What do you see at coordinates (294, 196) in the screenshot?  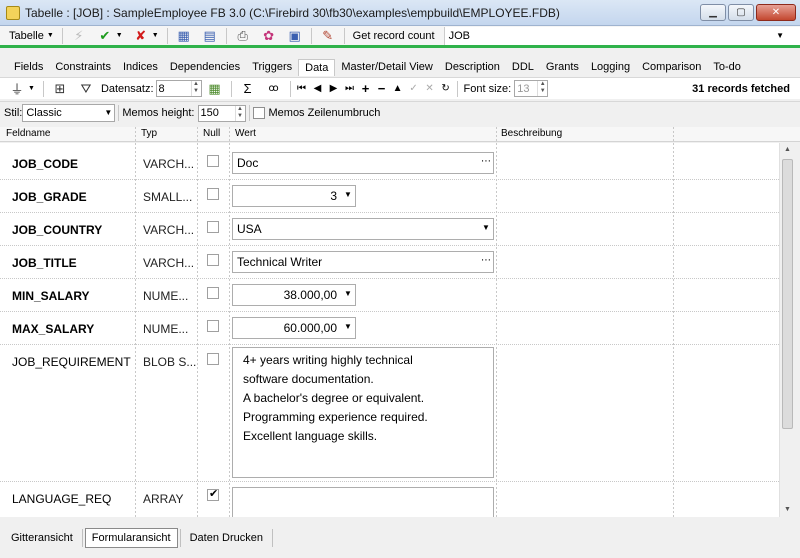 I see `value-input: 3 ▼` at bounding box center [294, 196].